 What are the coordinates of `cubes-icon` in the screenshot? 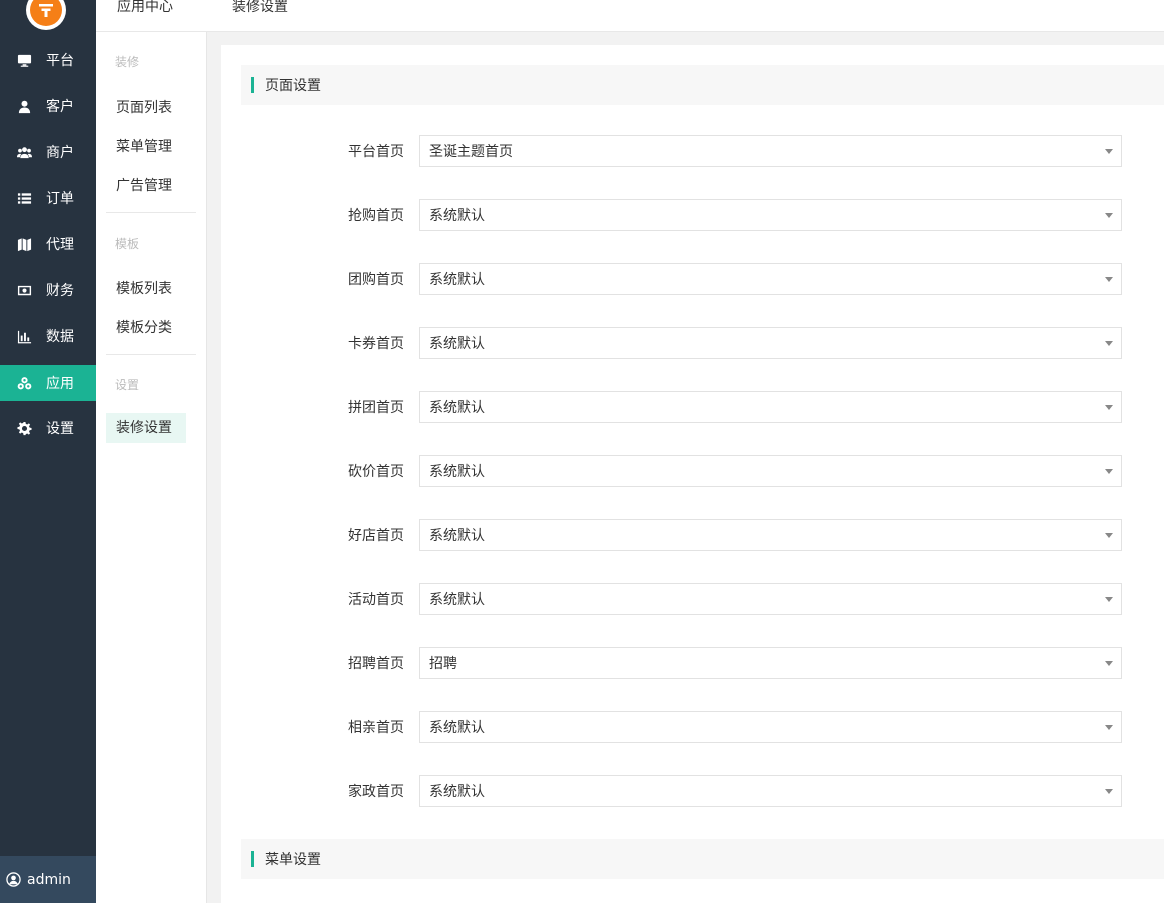 It's located at (24, 383).